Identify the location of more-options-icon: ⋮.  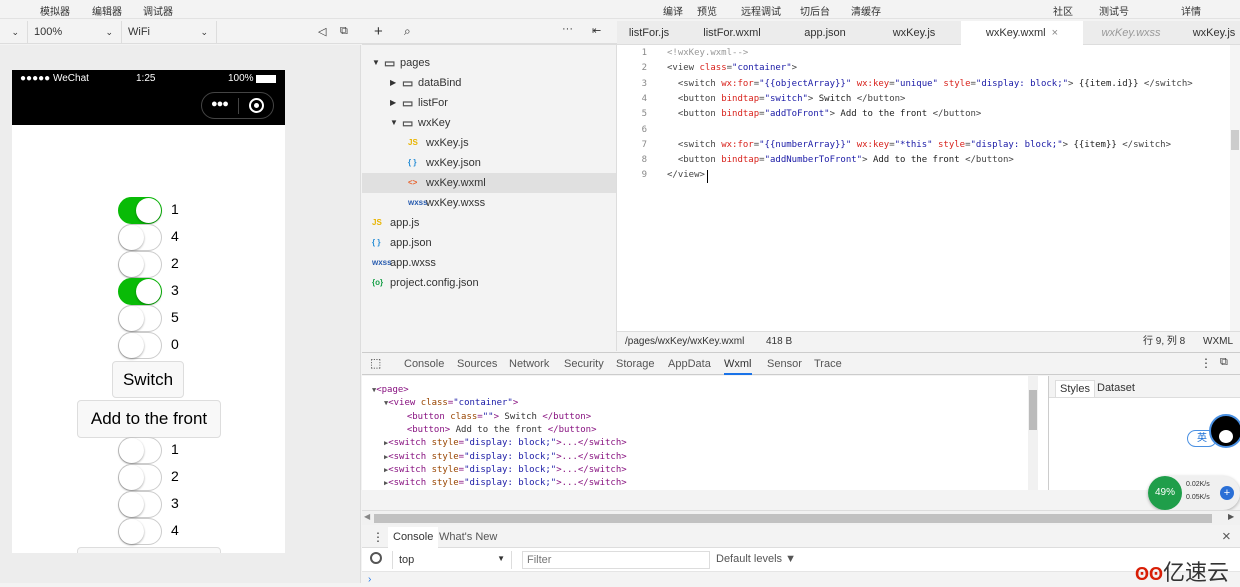
(1206, 363).